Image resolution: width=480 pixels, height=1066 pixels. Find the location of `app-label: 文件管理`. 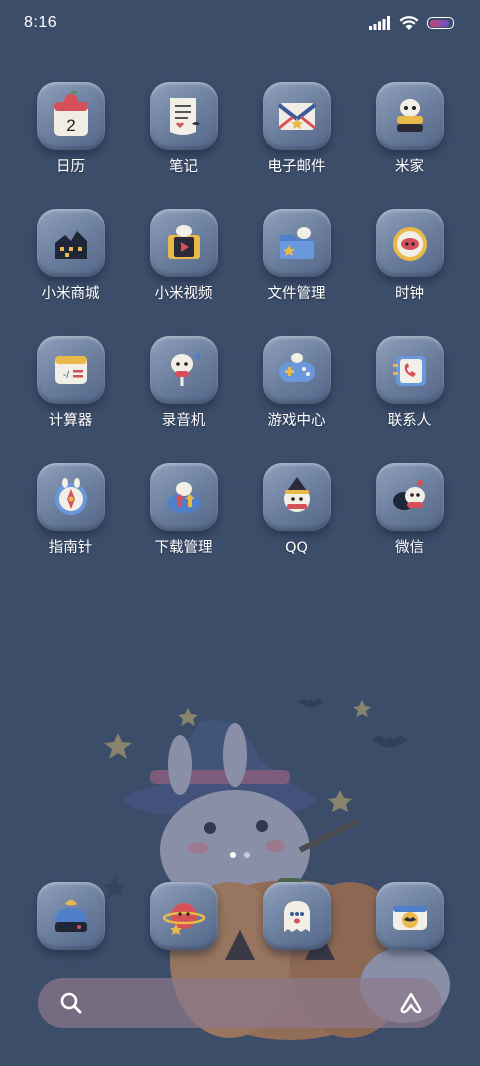

app-label: 文件管理 is located at coordinates (296, 294).